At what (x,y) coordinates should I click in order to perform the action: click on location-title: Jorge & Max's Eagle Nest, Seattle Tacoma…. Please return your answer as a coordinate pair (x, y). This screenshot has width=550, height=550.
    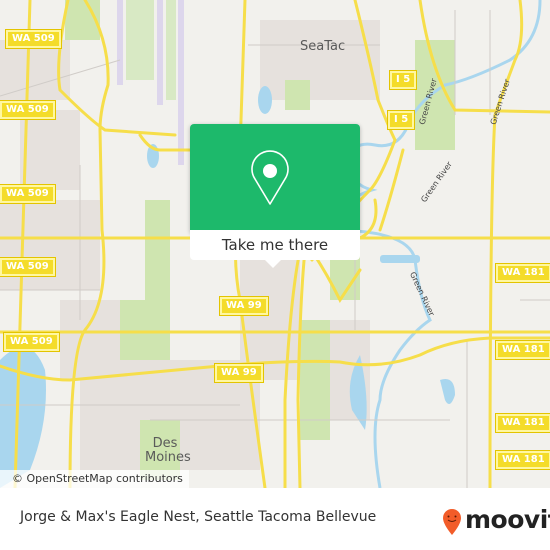
    Looking at the image, I should click on (198, 517).